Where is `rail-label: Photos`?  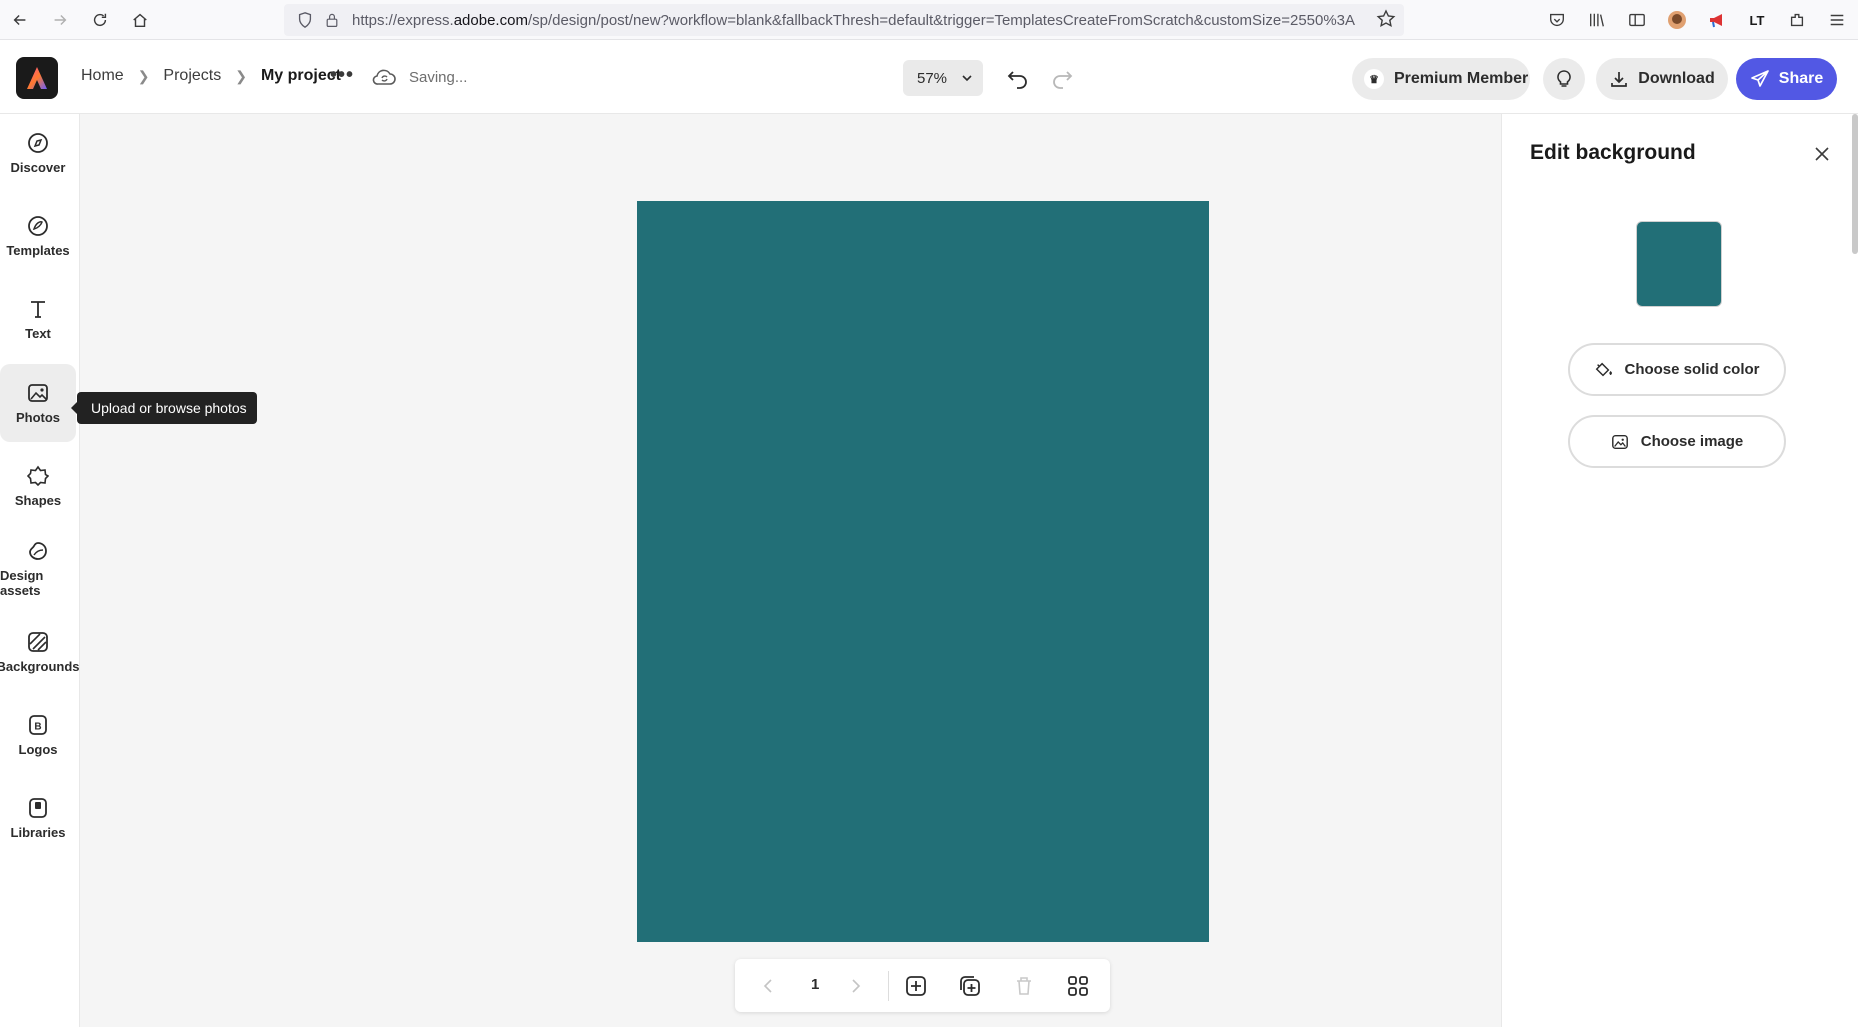 rail-label: Photos is located at coordinates (38, 417).